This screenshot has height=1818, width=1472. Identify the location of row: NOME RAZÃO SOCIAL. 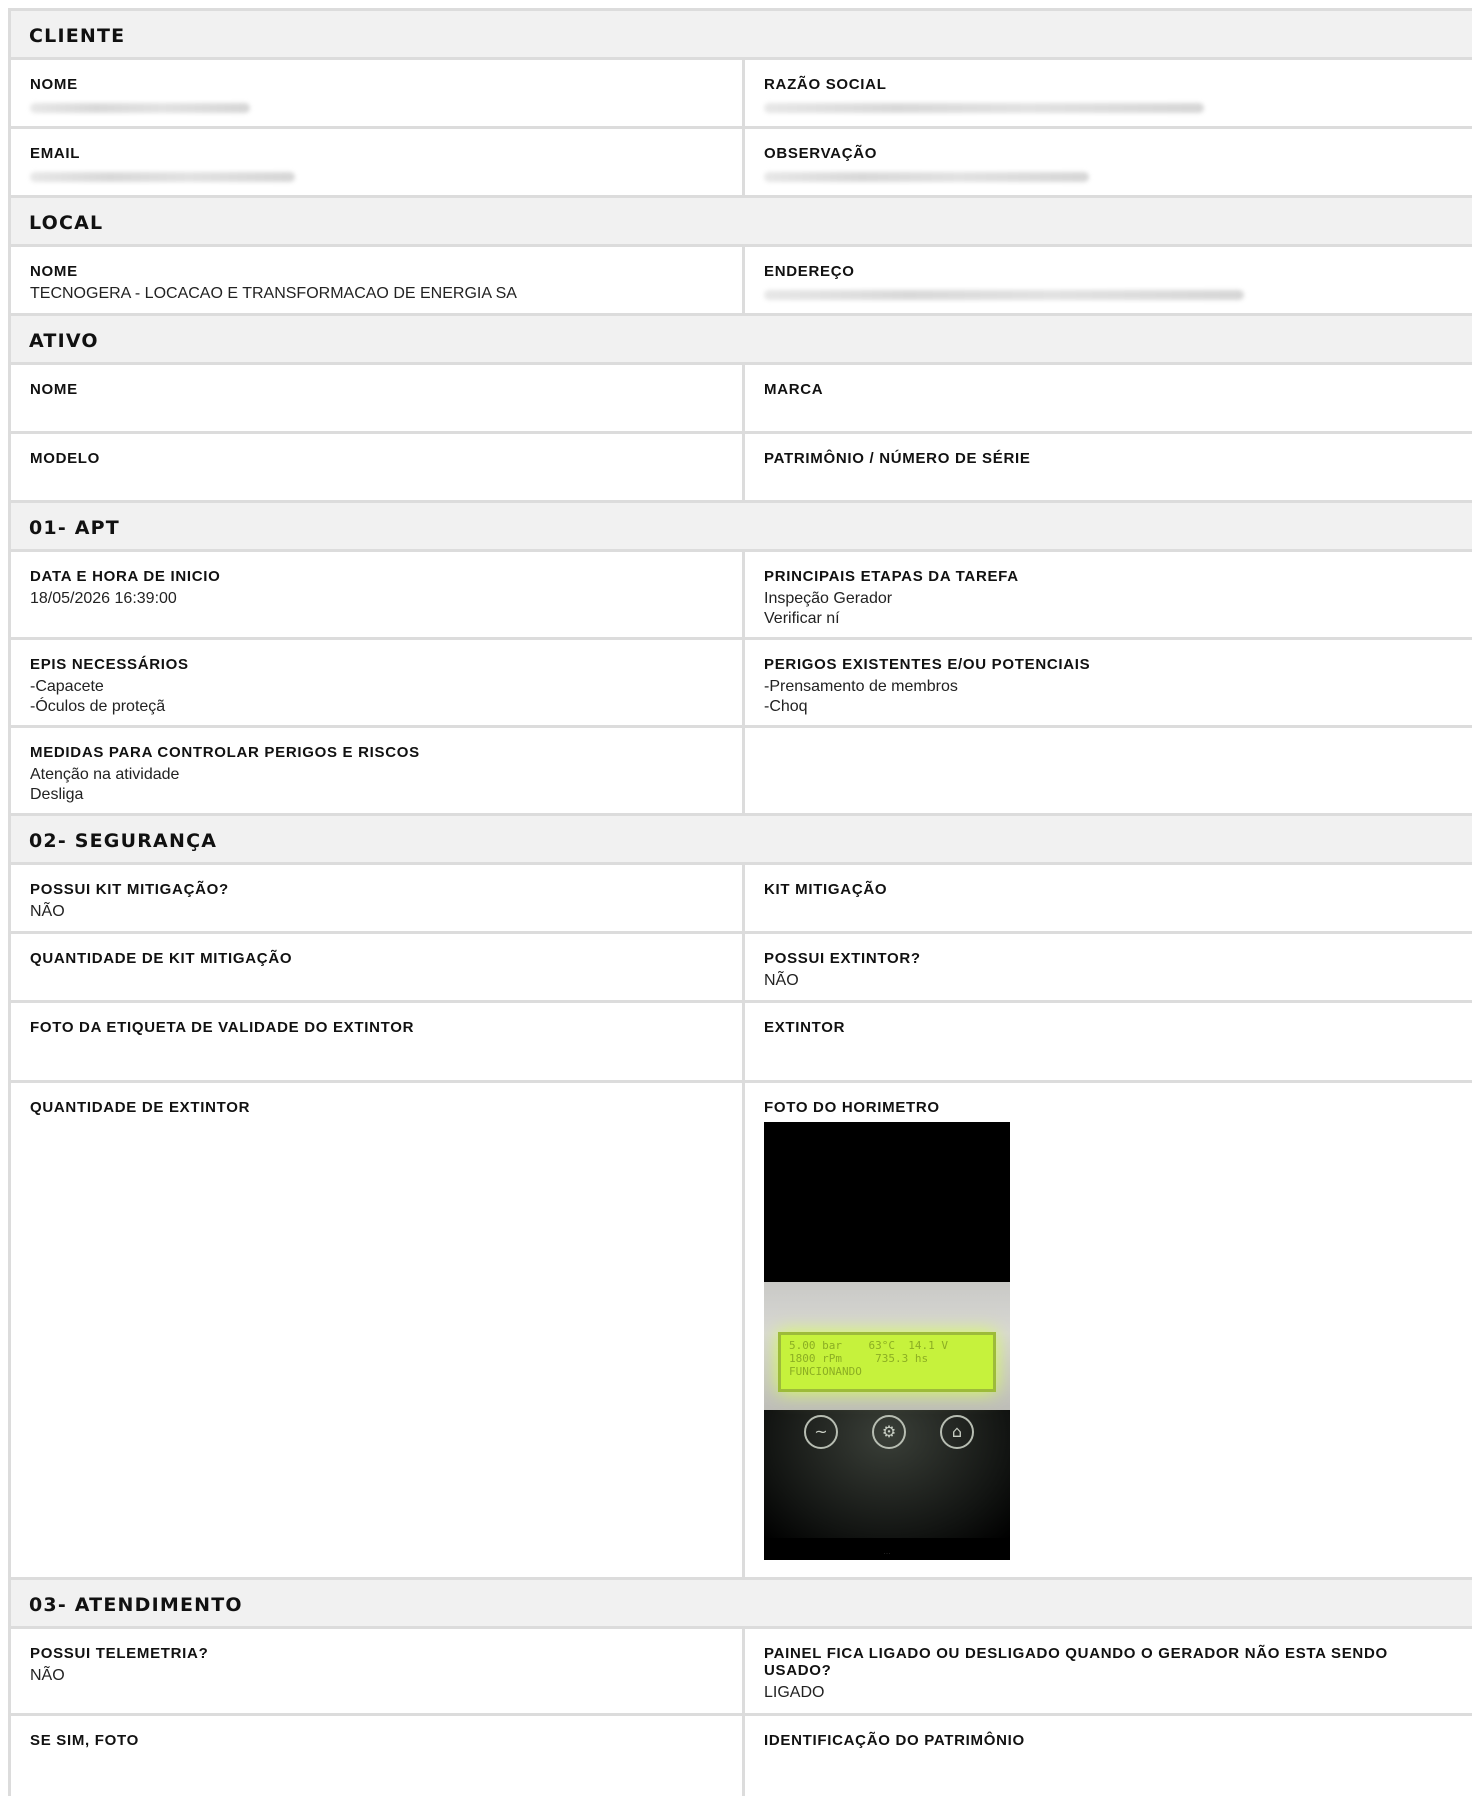
(741, 94).